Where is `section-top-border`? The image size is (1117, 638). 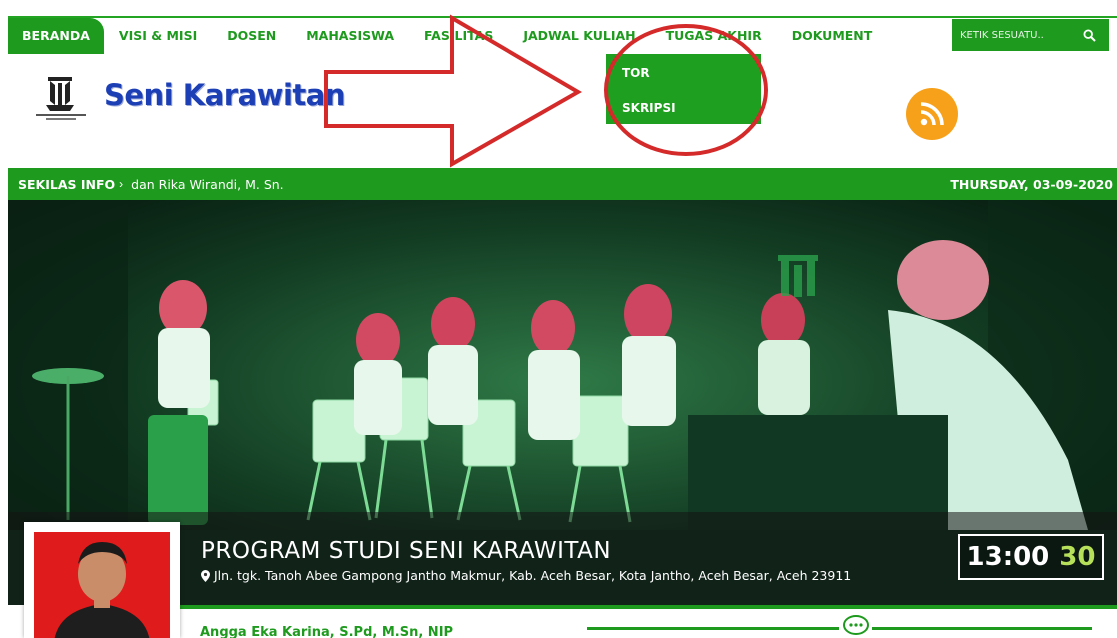
section-top-border is located at coordinates (648, 607).